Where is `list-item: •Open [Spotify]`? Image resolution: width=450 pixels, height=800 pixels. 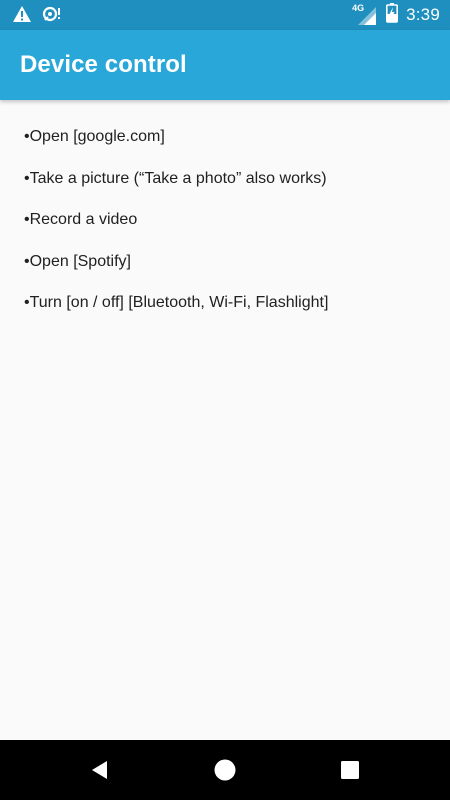 list-item: •Open [Spotify] is located at coordinates (77, 261).